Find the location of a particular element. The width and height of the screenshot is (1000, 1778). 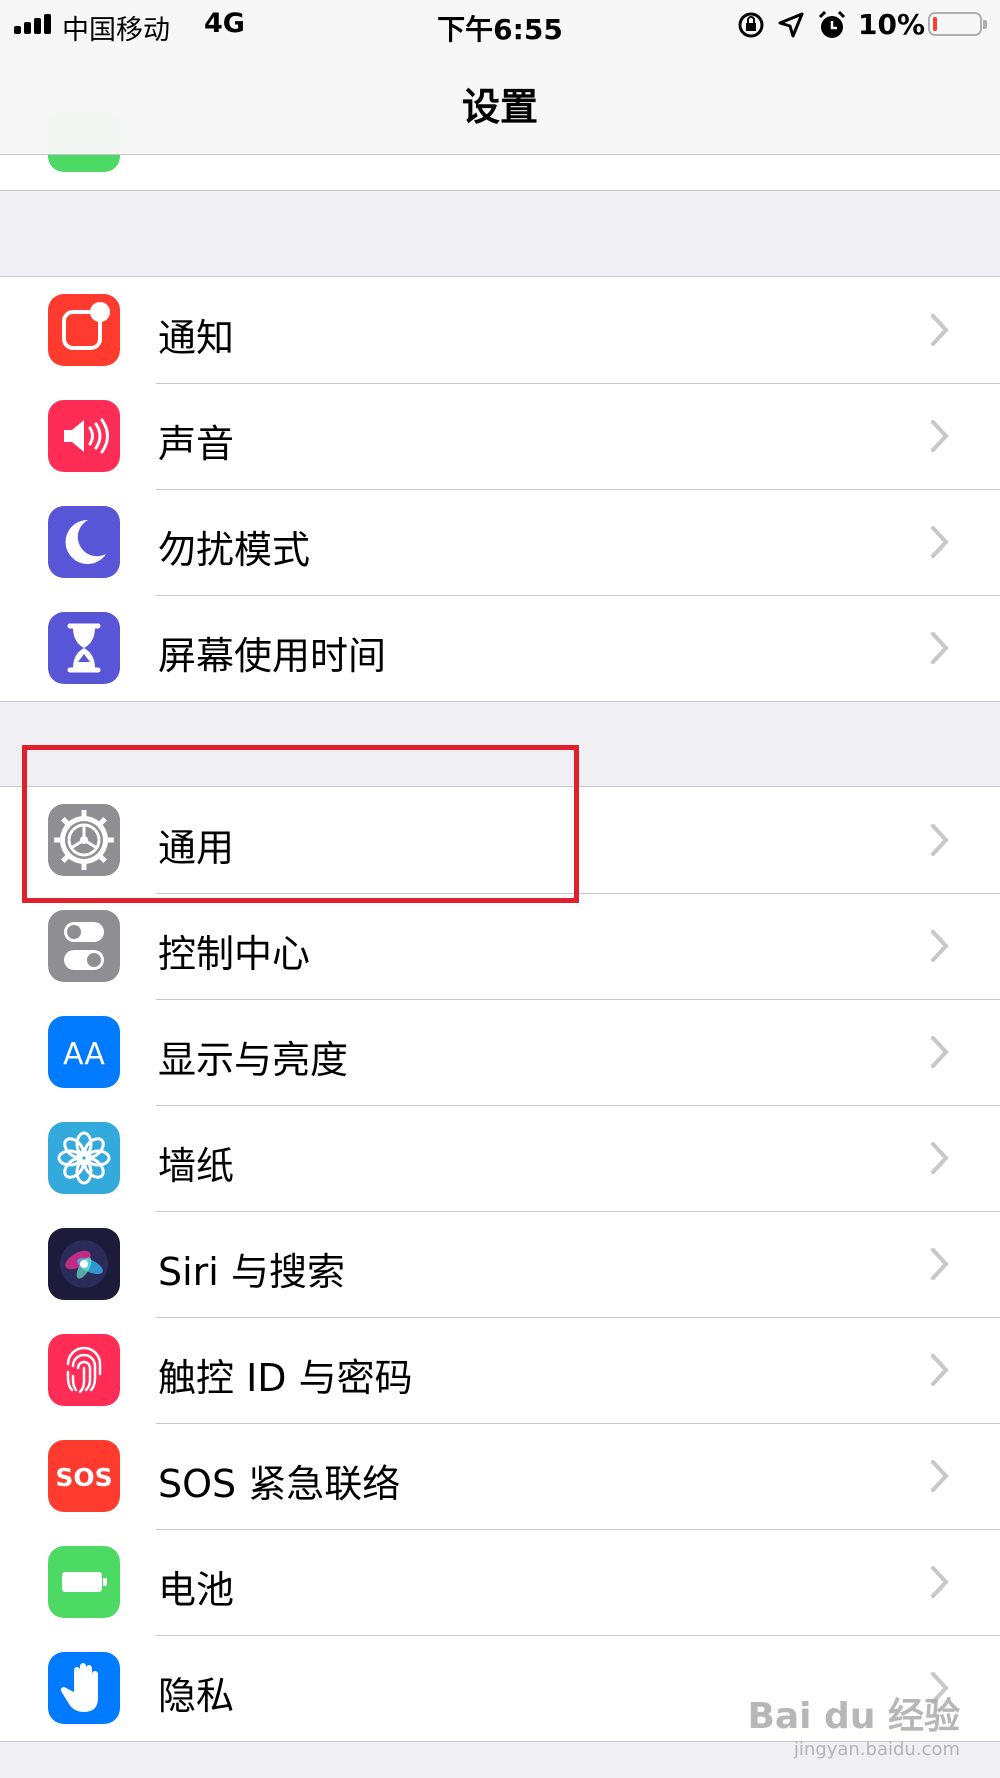

hourglass-icon is located at coordinates (84, 648).